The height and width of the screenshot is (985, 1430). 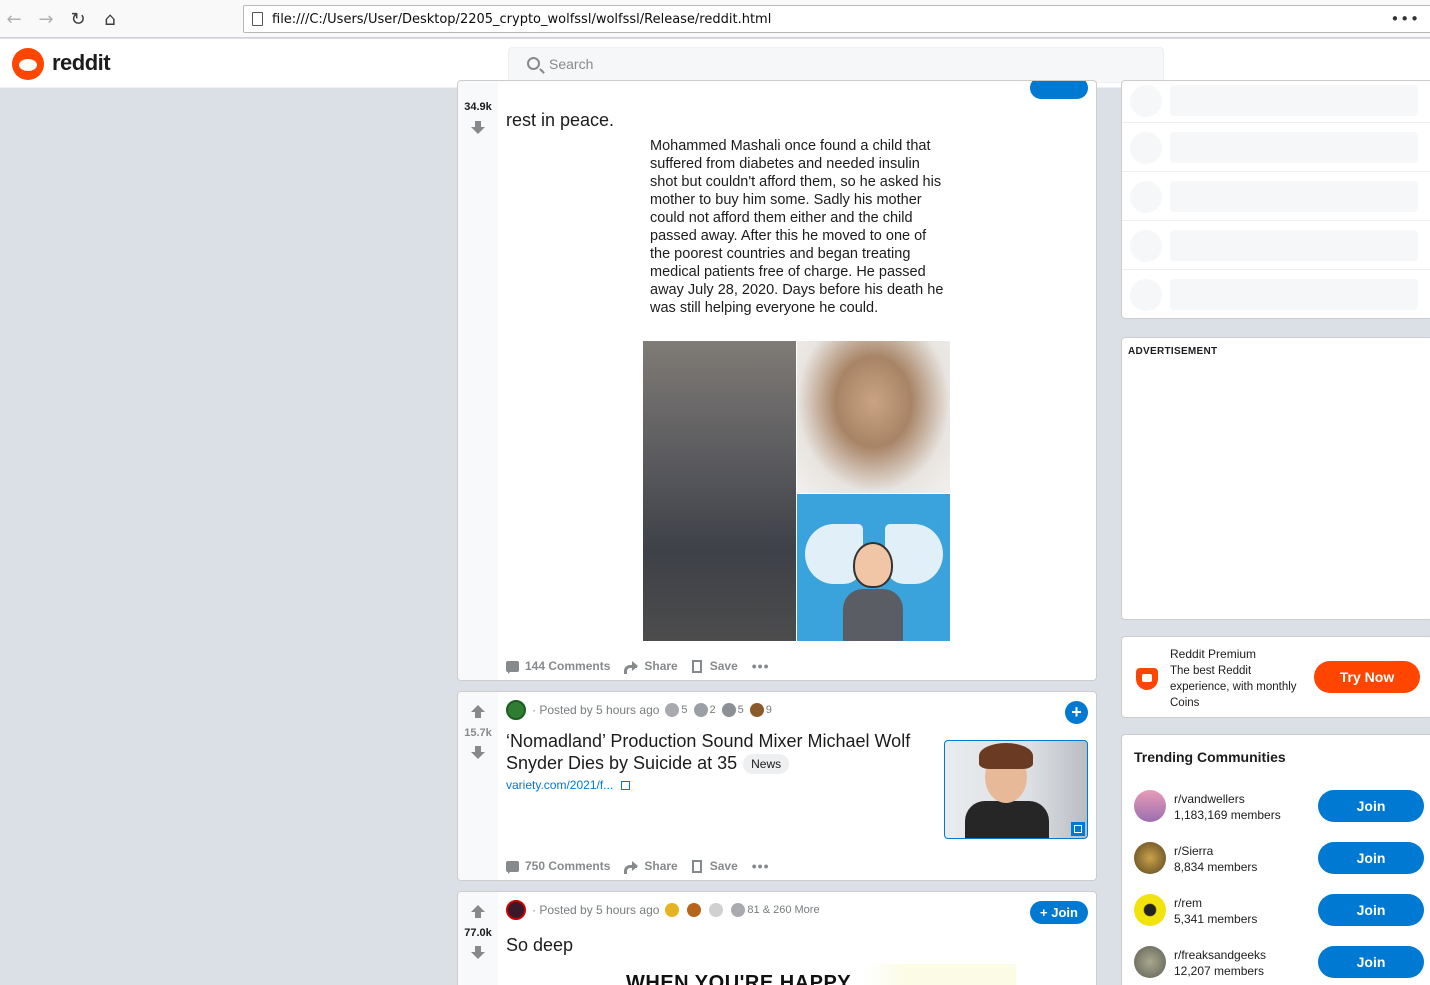 I want to click on community-item: r/rem 5,341 members Join, so click(x=1276, y=920).